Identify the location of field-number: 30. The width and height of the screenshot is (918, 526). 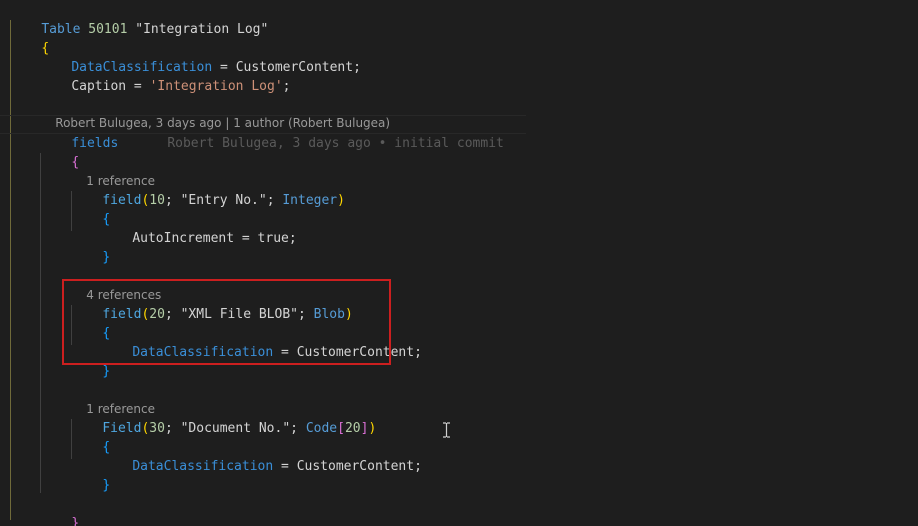
(157, 428).